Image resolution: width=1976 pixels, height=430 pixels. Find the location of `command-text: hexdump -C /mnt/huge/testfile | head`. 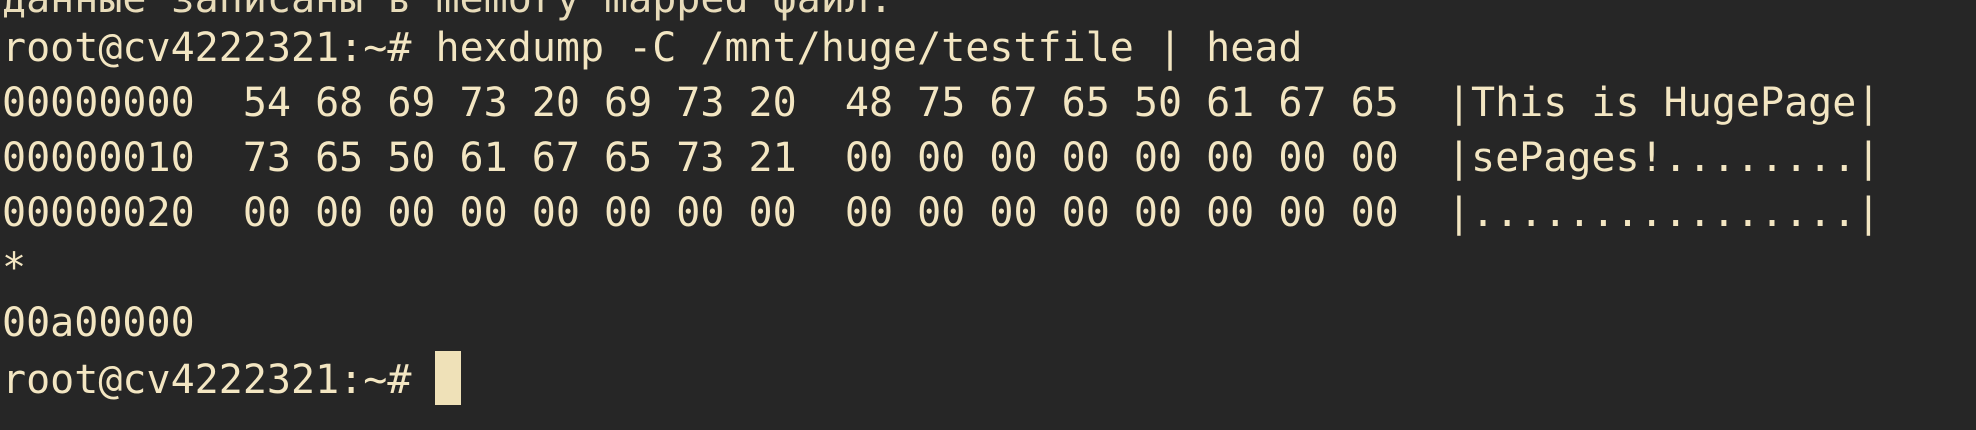

command-text: hexdump -C /mnt/huge/testfile | head is located at coordinates (869, 48).